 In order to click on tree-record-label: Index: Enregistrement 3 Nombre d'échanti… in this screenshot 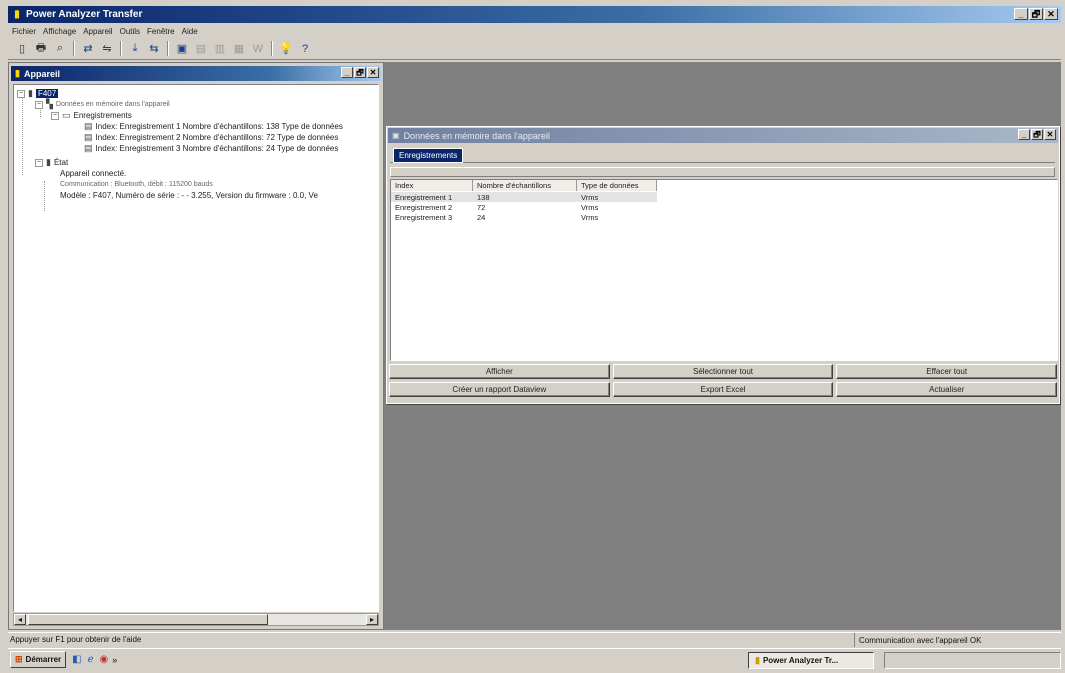, I will do `click(217, 148)`.